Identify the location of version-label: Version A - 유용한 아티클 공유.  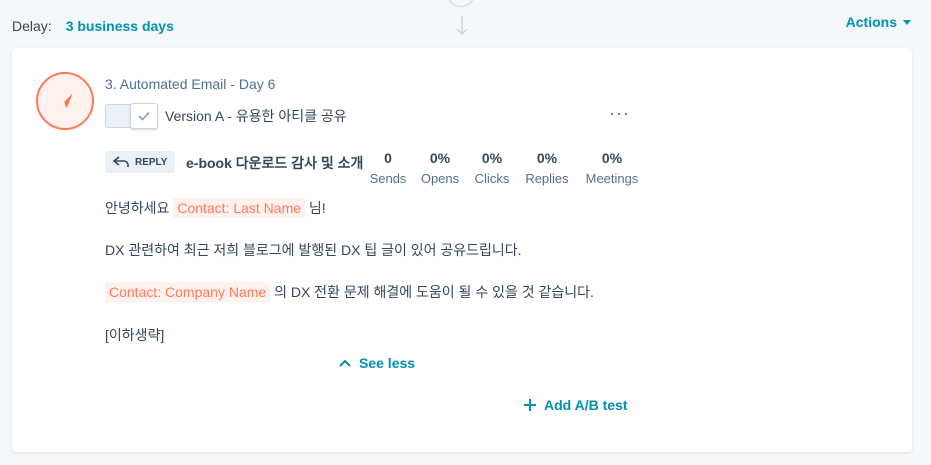
(256, 116).